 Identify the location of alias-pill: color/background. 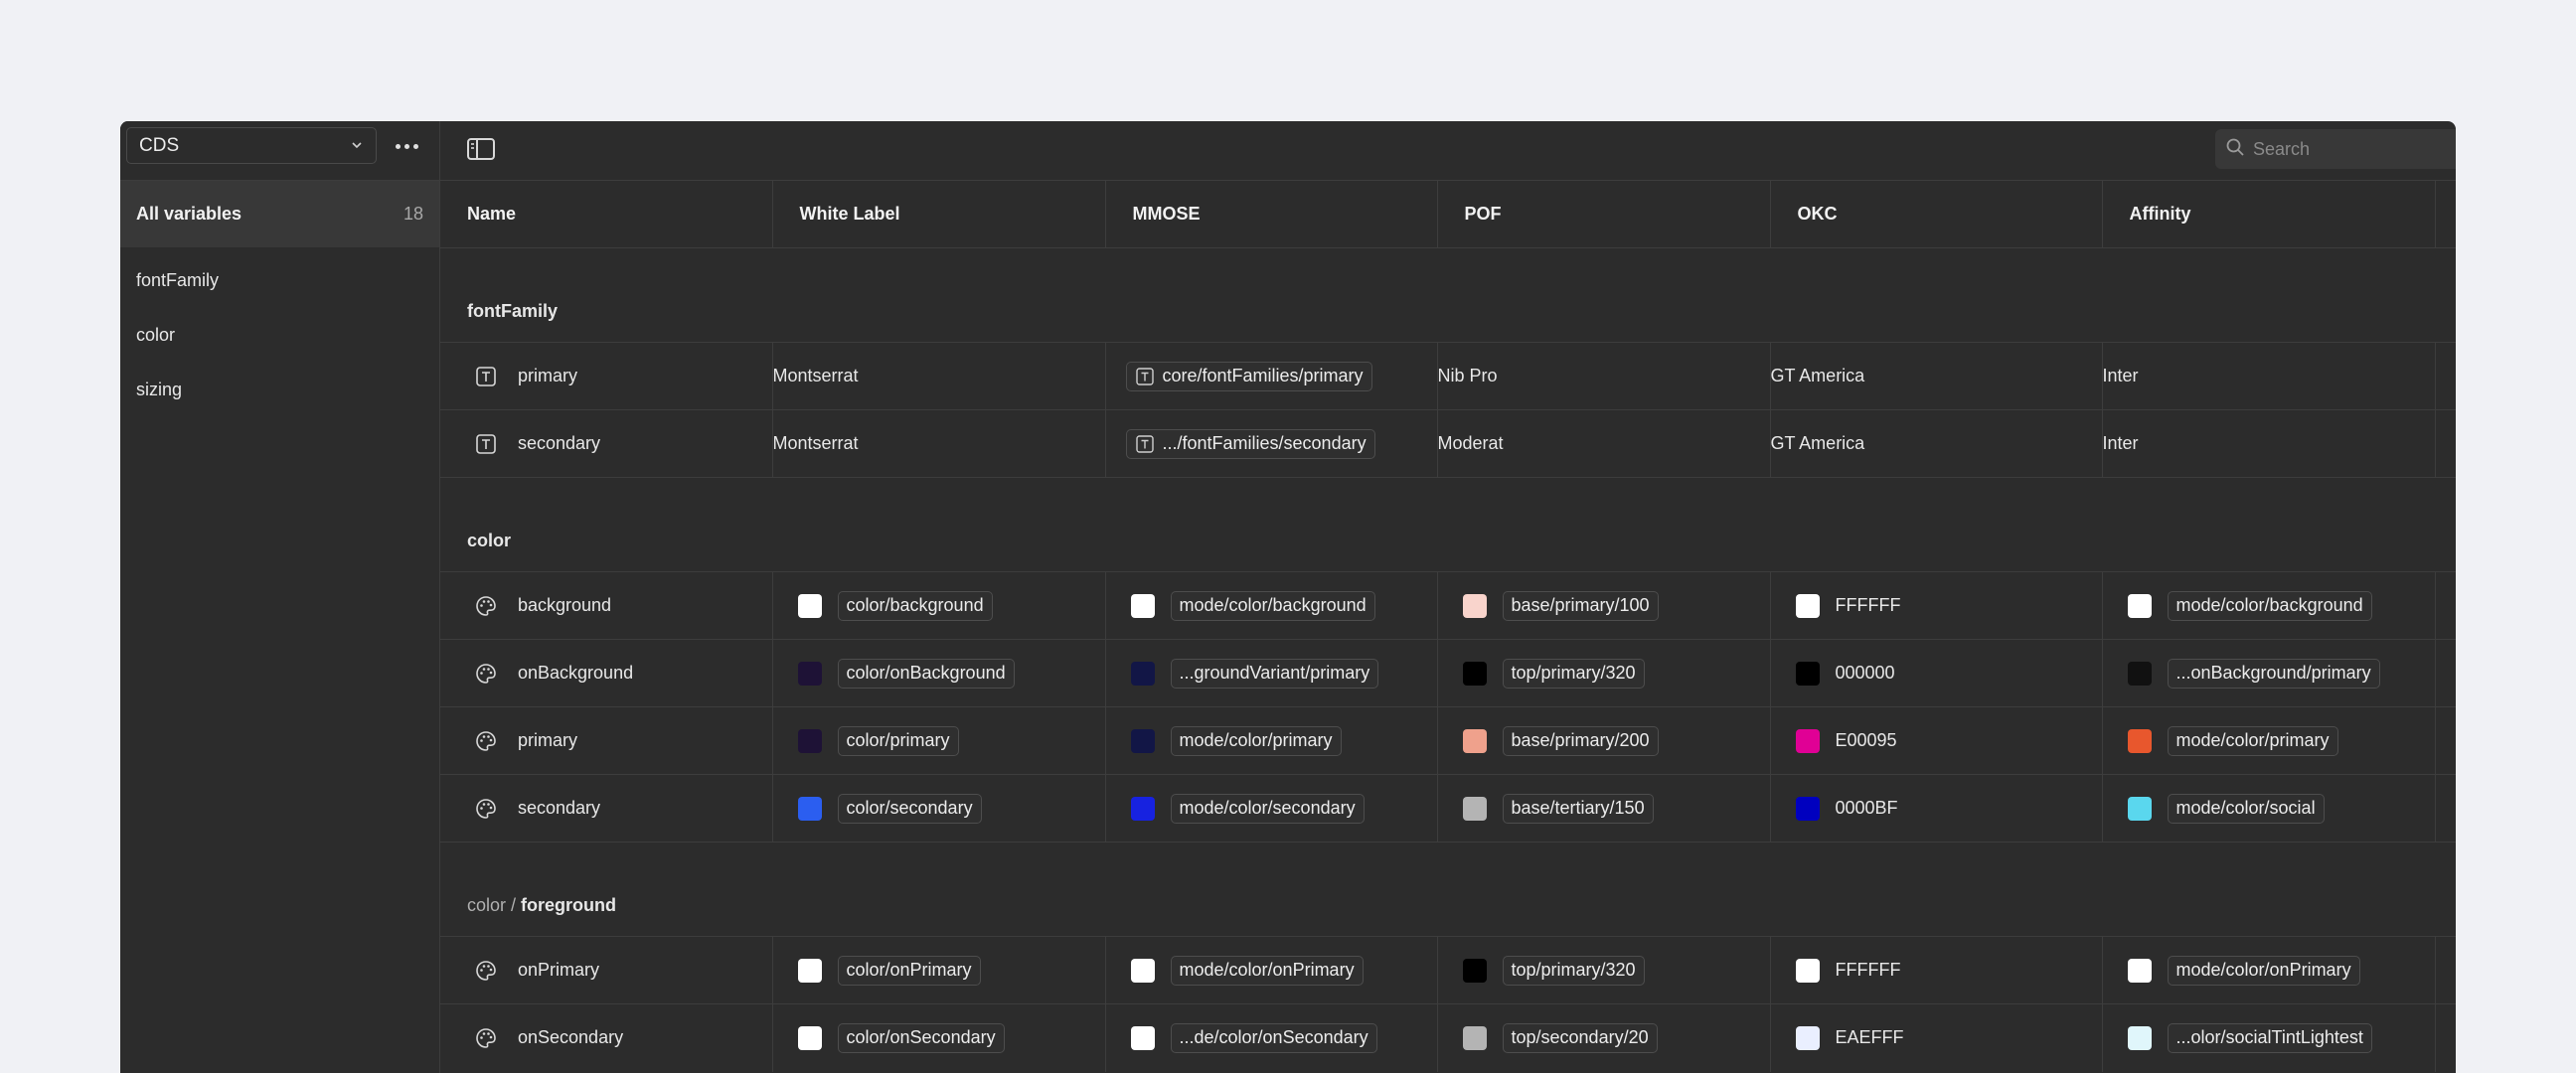
(915, 605).